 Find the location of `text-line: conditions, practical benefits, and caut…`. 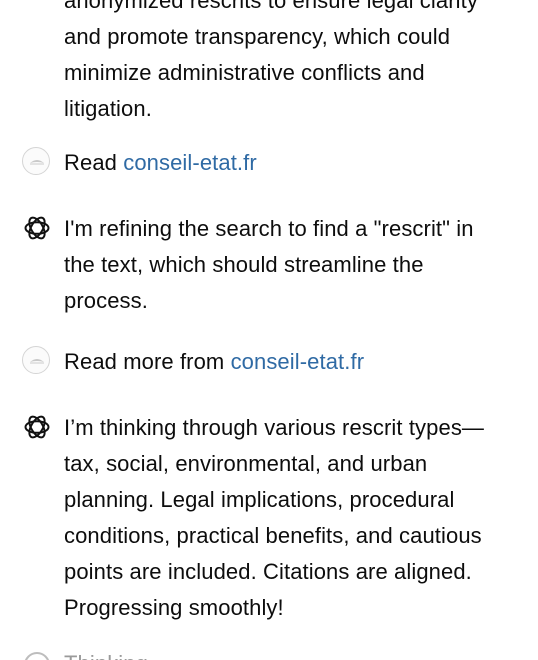

text-line: conditions, practical benefits, and caut… is located at coordinates (273, 535).